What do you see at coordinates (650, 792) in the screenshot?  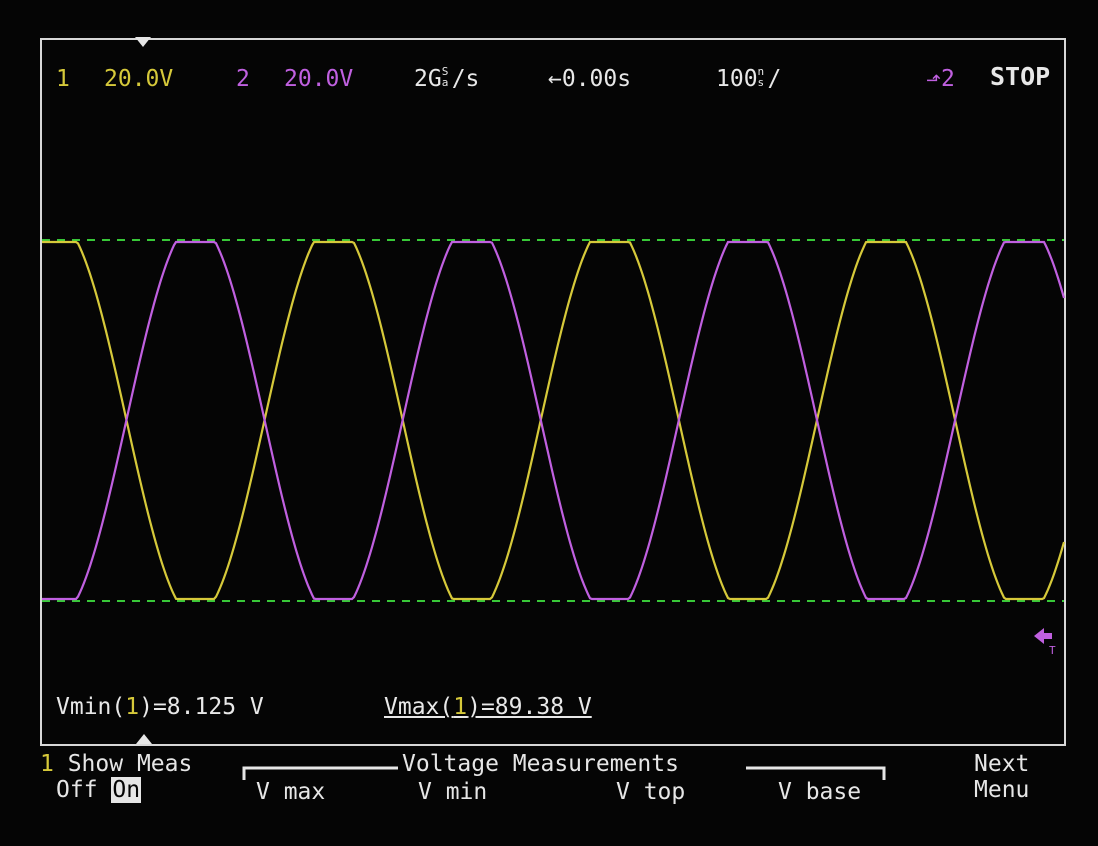 I see `softkey-vtop: V top` at bounding box center [650, 792].